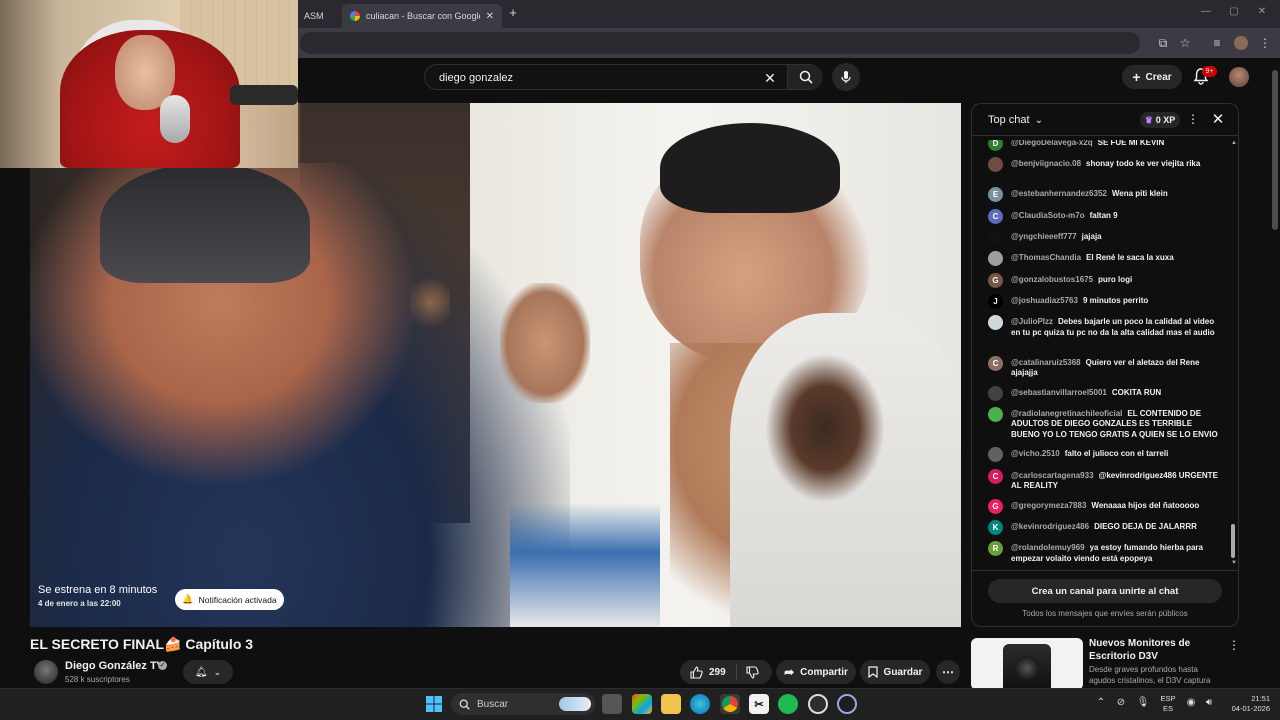 The image size is (1280, 720). I want to click on chat-mode-dropdown: Top chat ⌄, so click(1015, 120).